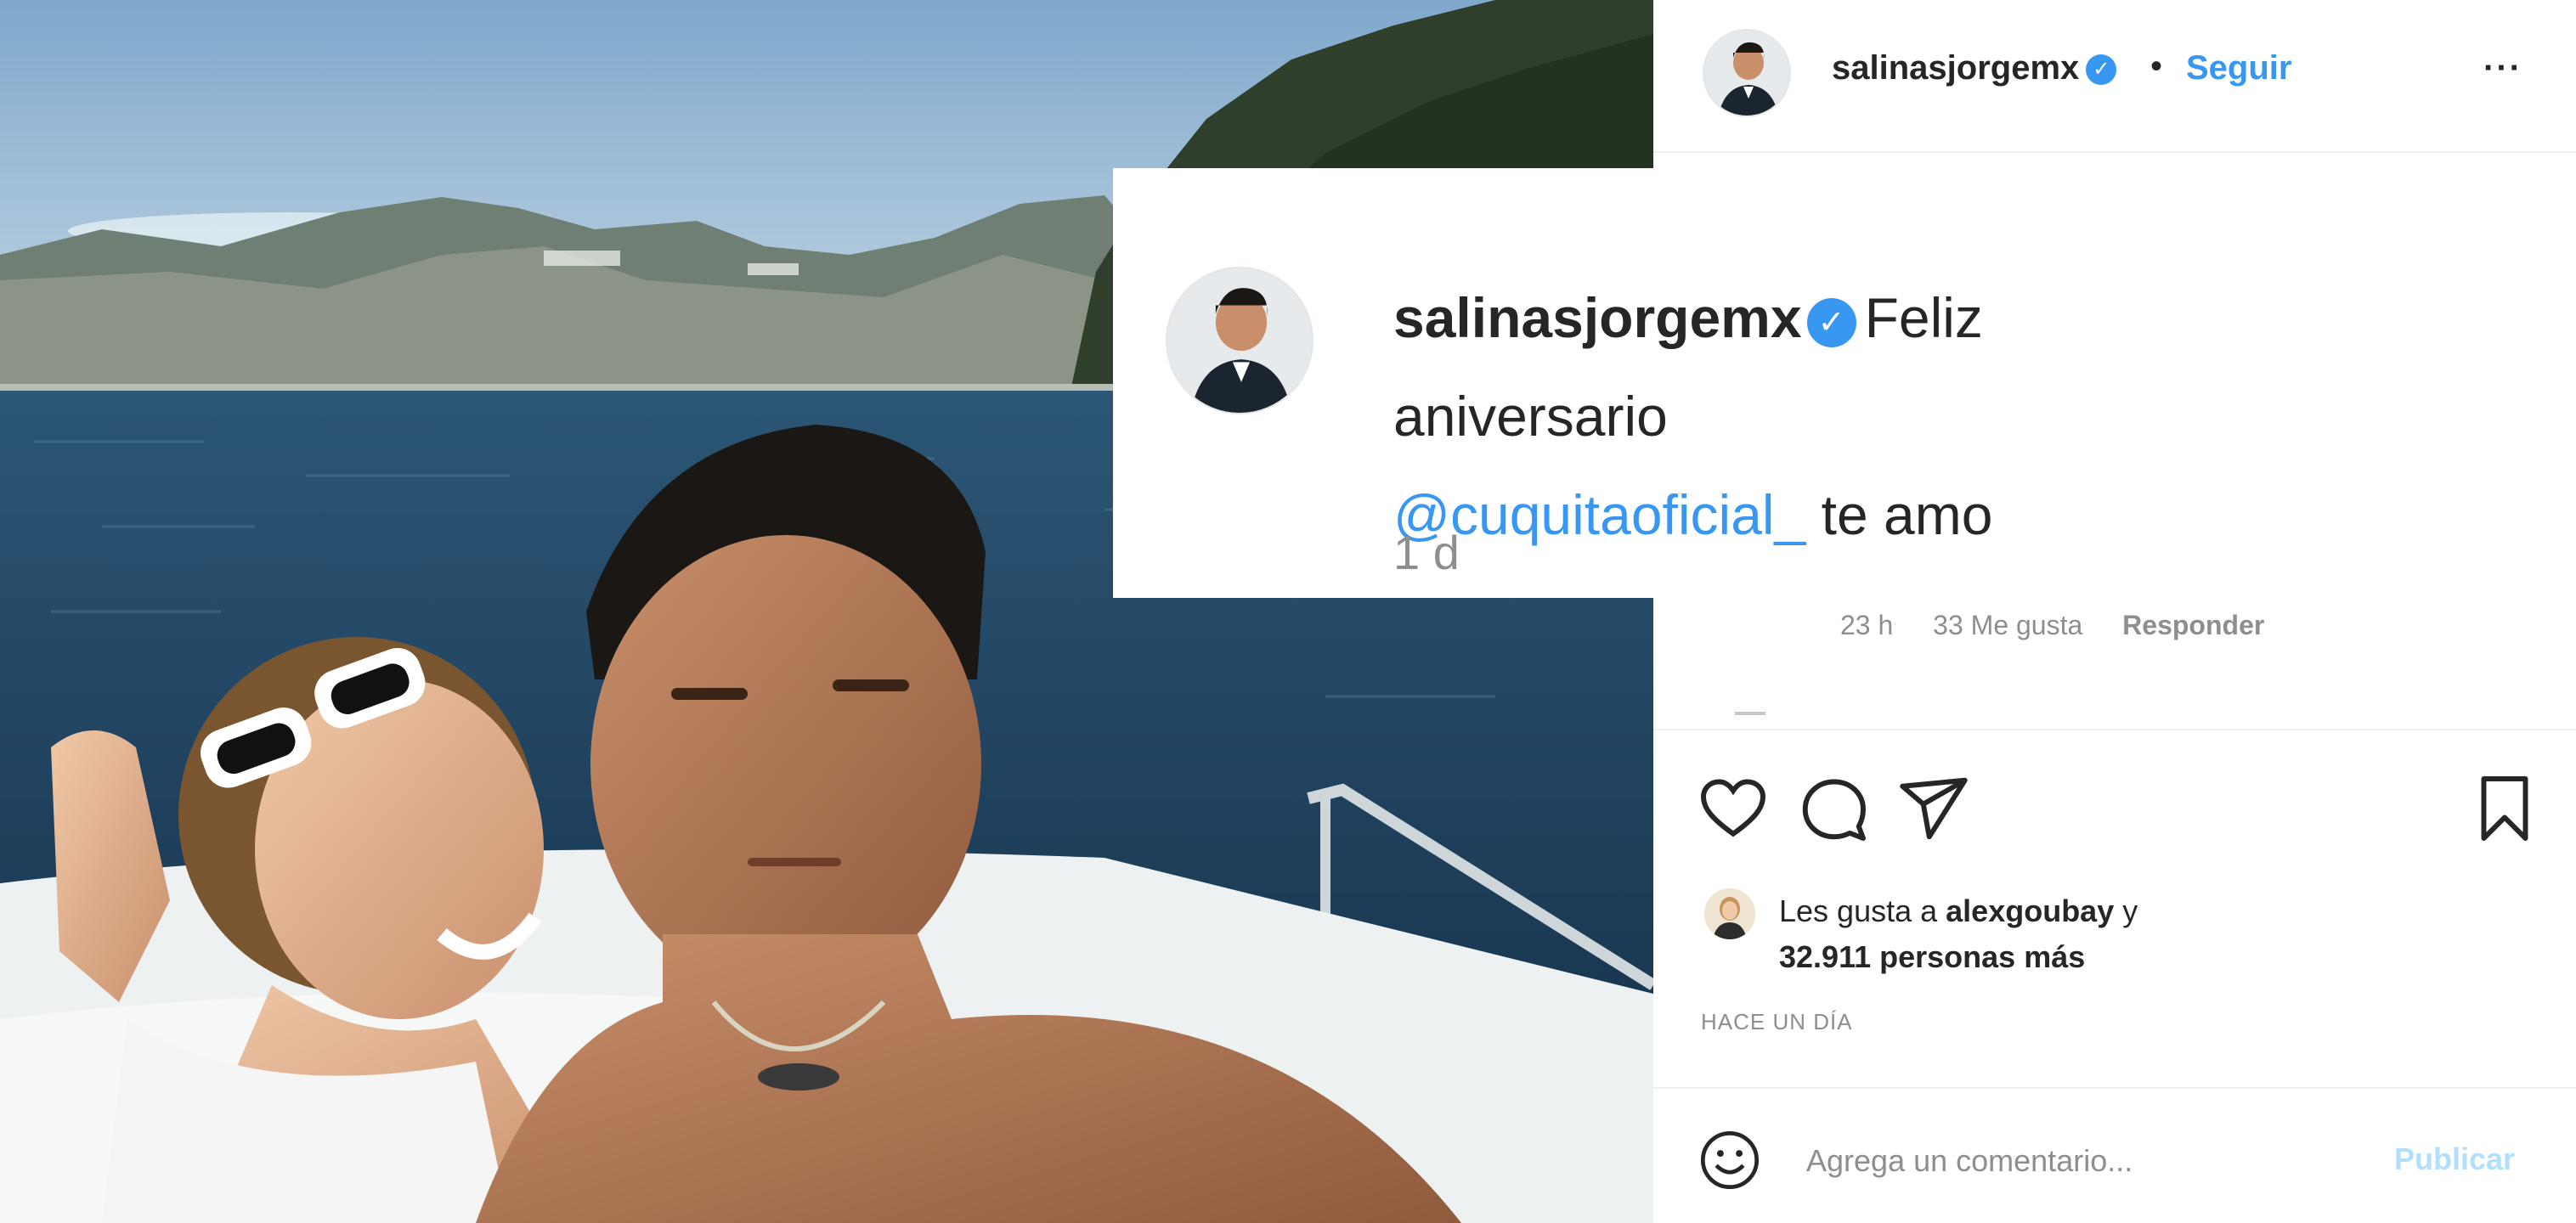  What do you see at coordinates (1831, 322) in the screenshot?
I see `caption-verified-icon: ✓` at bounding box center [1831, 322].